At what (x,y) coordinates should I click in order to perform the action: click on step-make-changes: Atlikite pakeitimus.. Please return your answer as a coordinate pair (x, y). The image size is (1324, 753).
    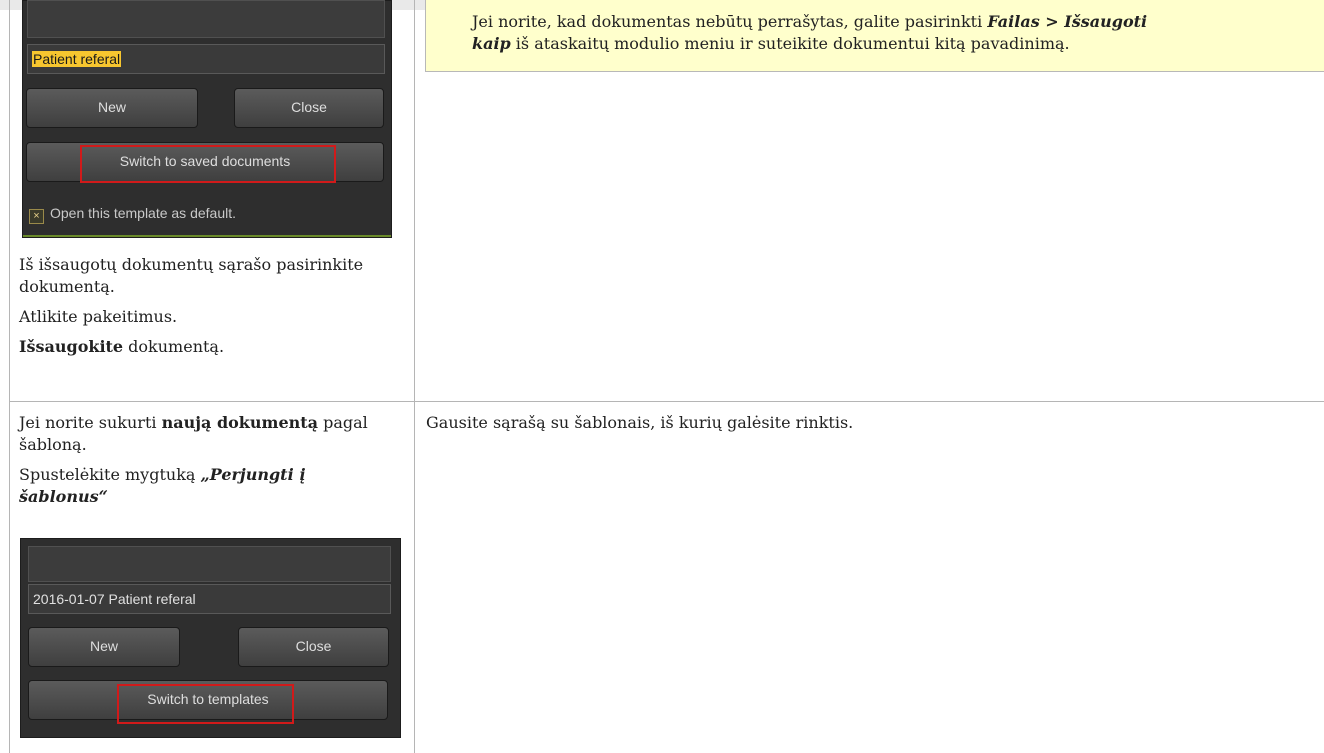
    Looking at the image, I should click on (98, 316).